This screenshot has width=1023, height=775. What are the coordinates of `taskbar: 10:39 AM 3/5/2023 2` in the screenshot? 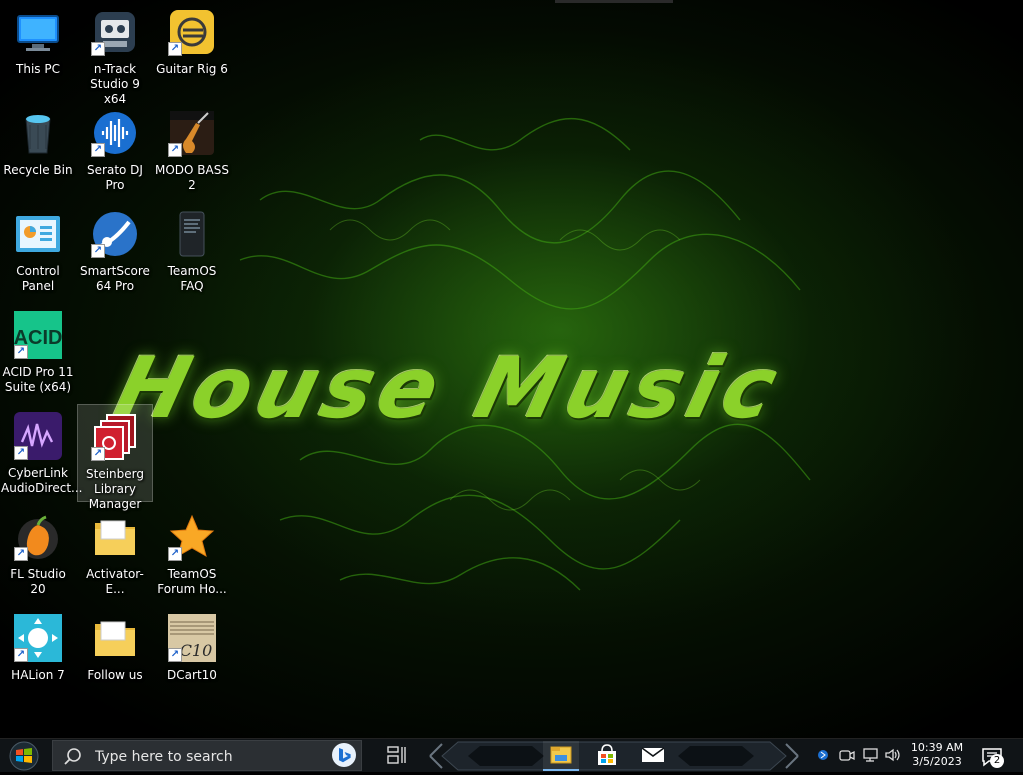 It's located at (511, 755).